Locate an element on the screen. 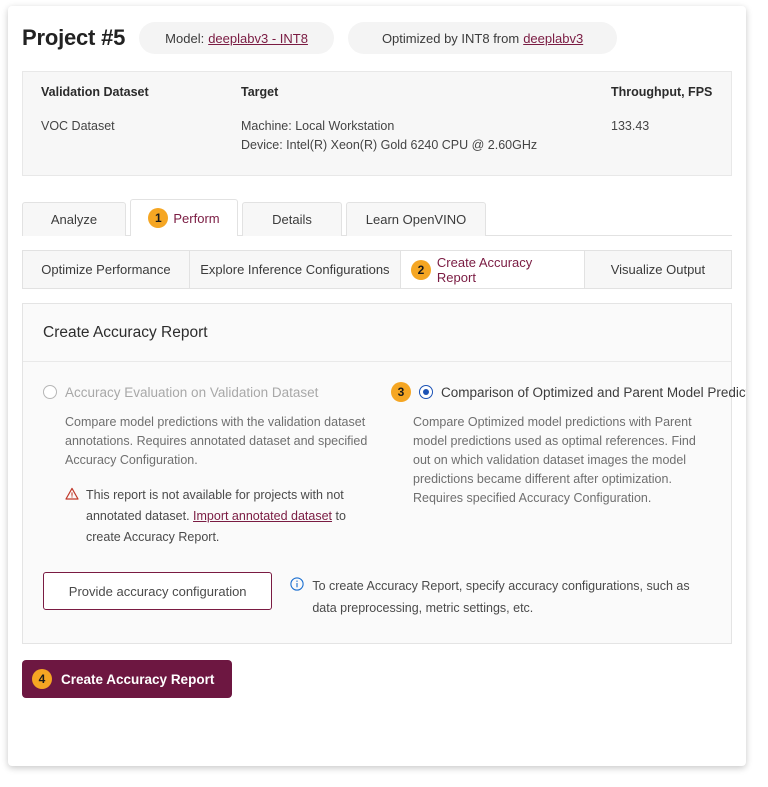 The height and width of the screenshot is (787, 768). model-chip: Model: deeplabv3 - INT8 is located at coordinates (236, 38).